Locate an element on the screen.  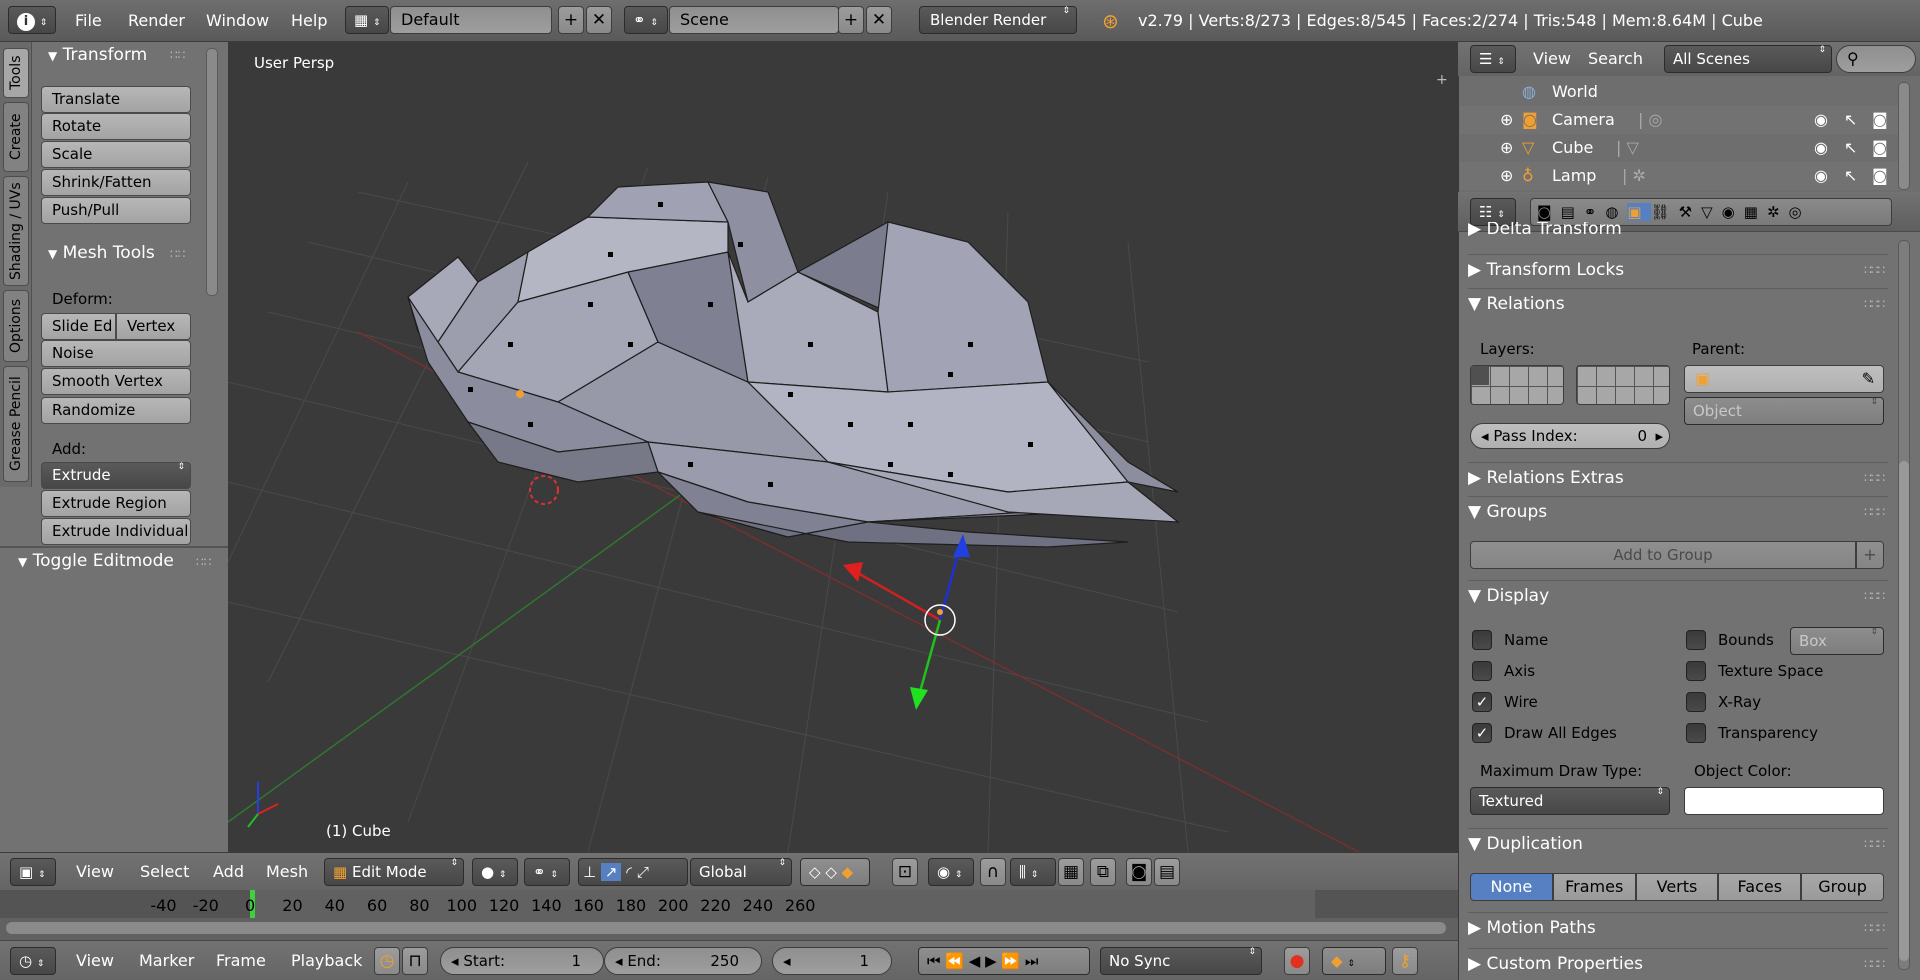
outliner-row-lamp: ⊕ ♁ Lamp | ✲ ◉ ↖ ◙ is located at coordinates (1682, 176).